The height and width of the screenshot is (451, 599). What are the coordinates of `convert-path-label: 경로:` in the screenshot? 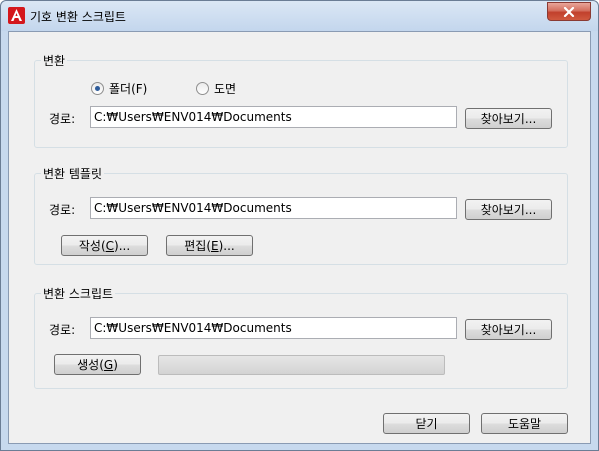 It's located at (62, 119).